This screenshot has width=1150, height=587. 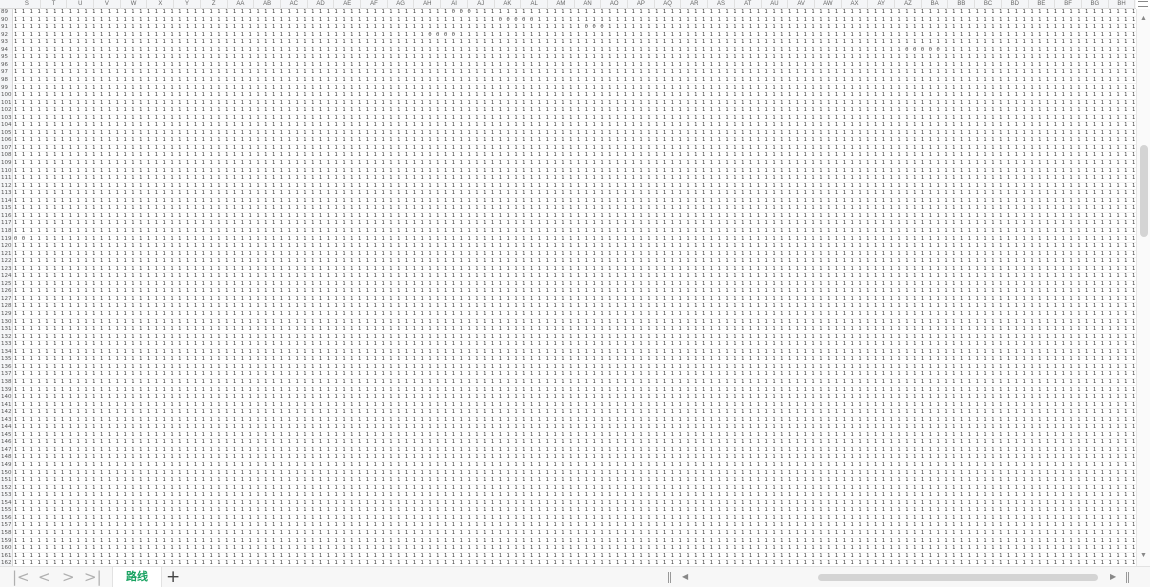 What do you see at coordinates (1143, 18) in the screenshot?
I see `scroll-up-icon: ▲` at bounding box center [1143, 18].